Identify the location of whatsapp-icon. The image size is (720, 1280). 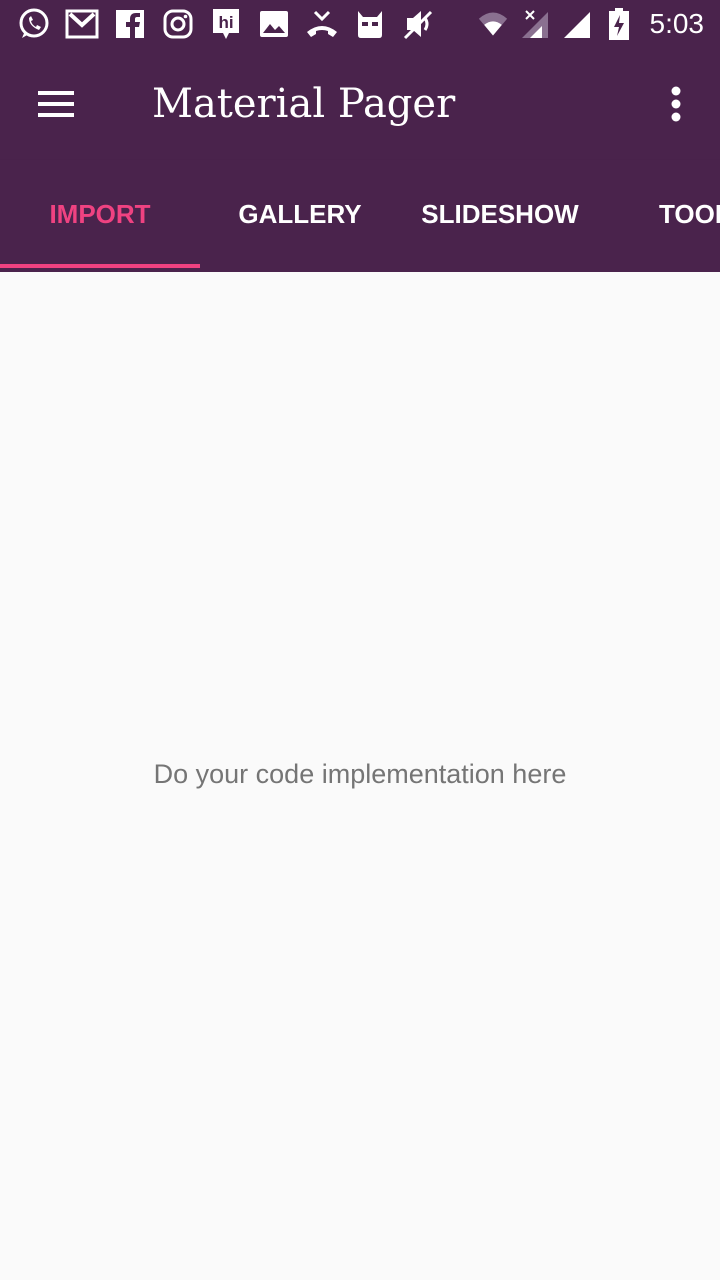
(34, 24).